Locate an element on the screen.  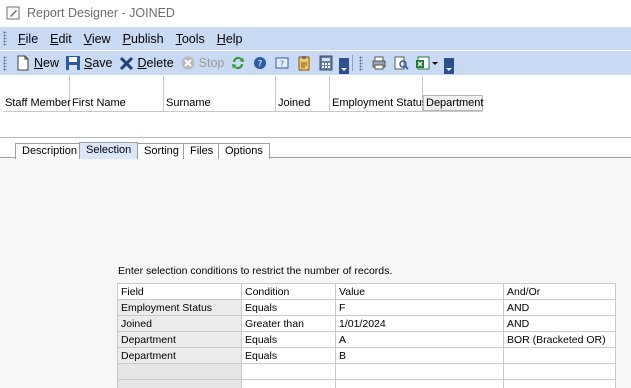
refresh-button is located at coordinates (238, 63).